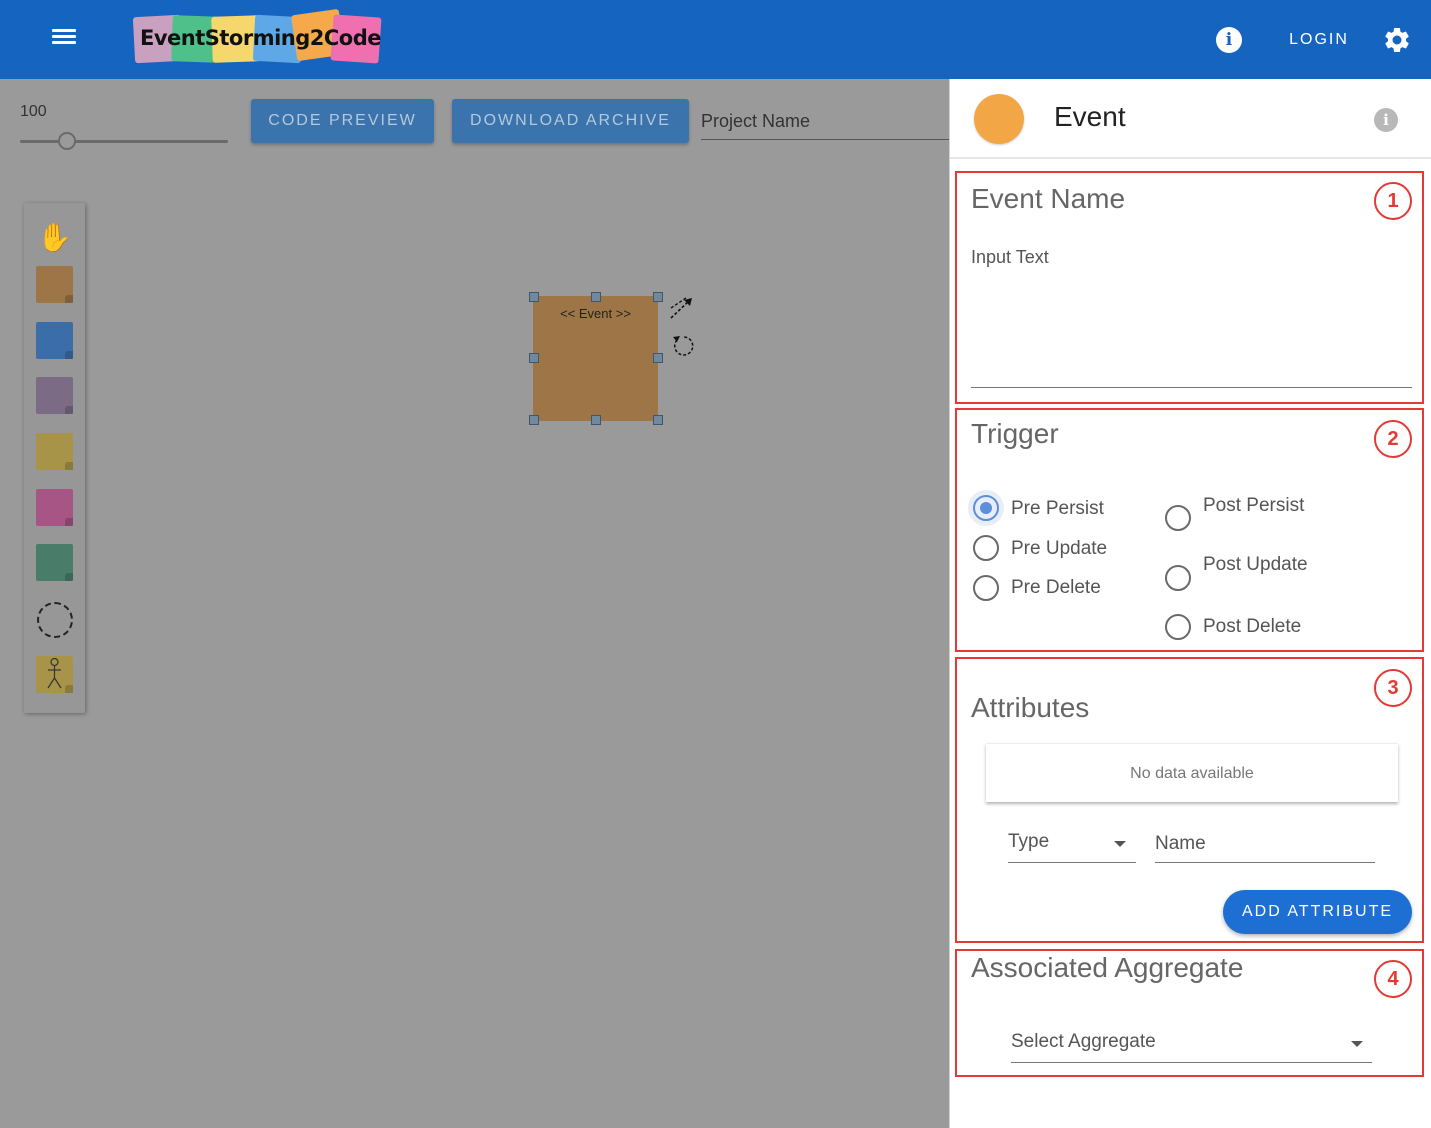 The height and width of the screenshot is (1128, 1431). What do you see at coordinates (999, 119) in the screenshot?
I see `event-color-dot` at bounding box center [999, 119].